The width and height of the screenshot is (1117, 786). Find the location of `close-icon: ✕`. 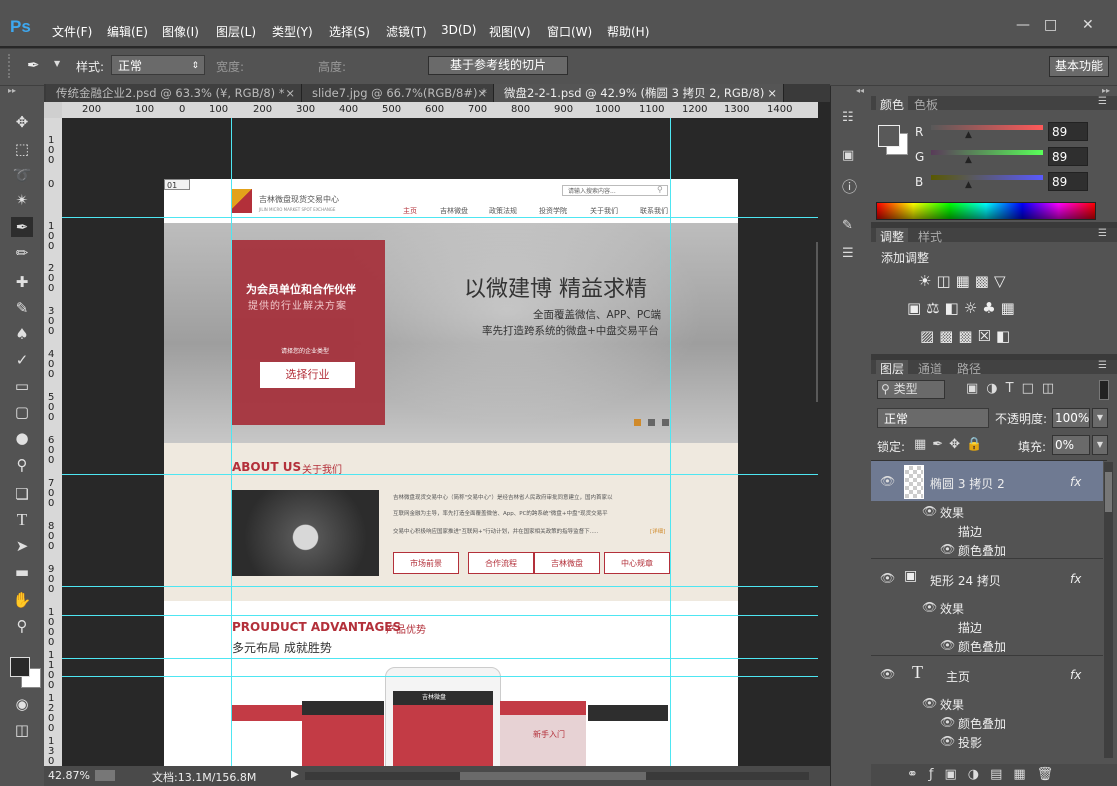

close-icon: ✕ is located at coordinates (1088, 25).